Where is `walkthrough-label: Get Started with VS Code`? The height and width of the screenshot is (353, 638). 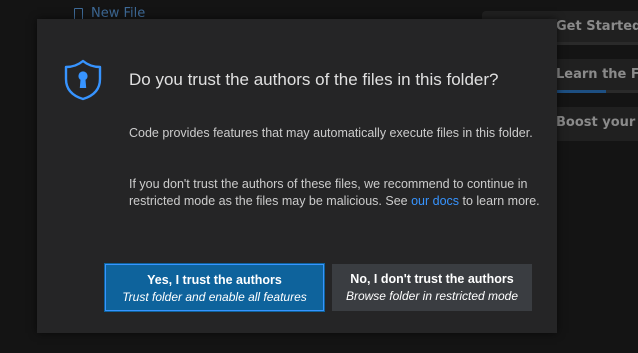 walkthrough-label: Get Started with VS Code is located at coordinates (597, 26).